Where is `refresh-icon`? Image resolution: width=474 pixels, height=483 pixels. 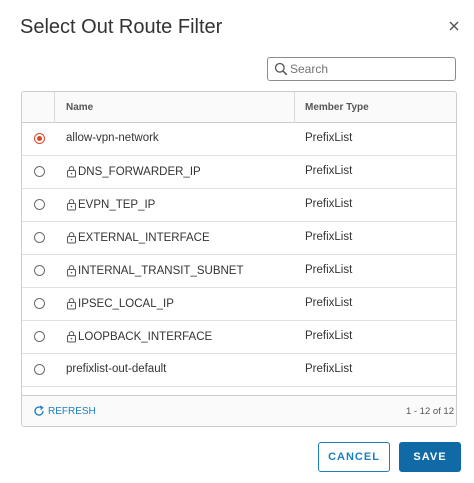 refresh-icon is located at coordinates (39, 410).